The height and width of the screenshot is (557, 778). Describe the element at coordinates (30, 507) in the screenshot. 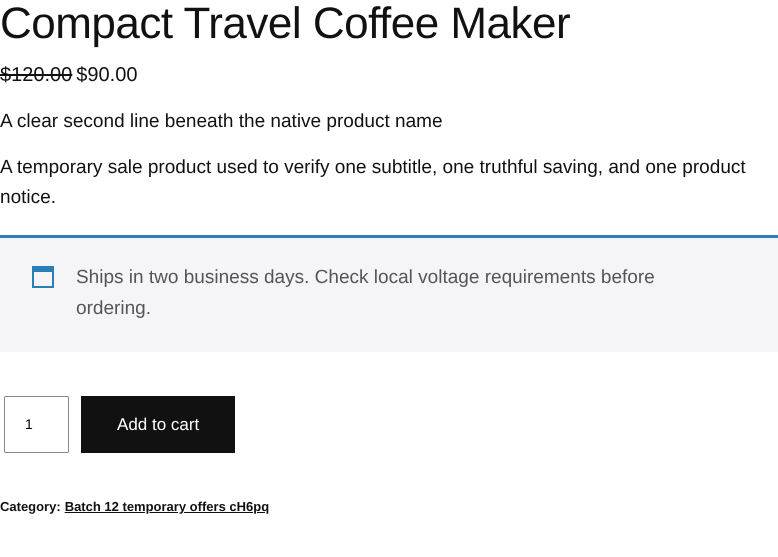

I see `category-label: Category:` at that location.